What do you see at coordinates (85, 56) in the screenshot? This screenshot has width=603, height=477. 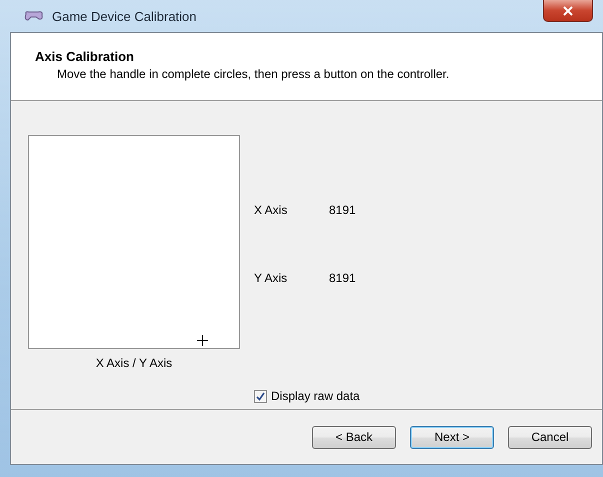 I see `page-title: Axis Calibration` at bounding box center [85, 56].